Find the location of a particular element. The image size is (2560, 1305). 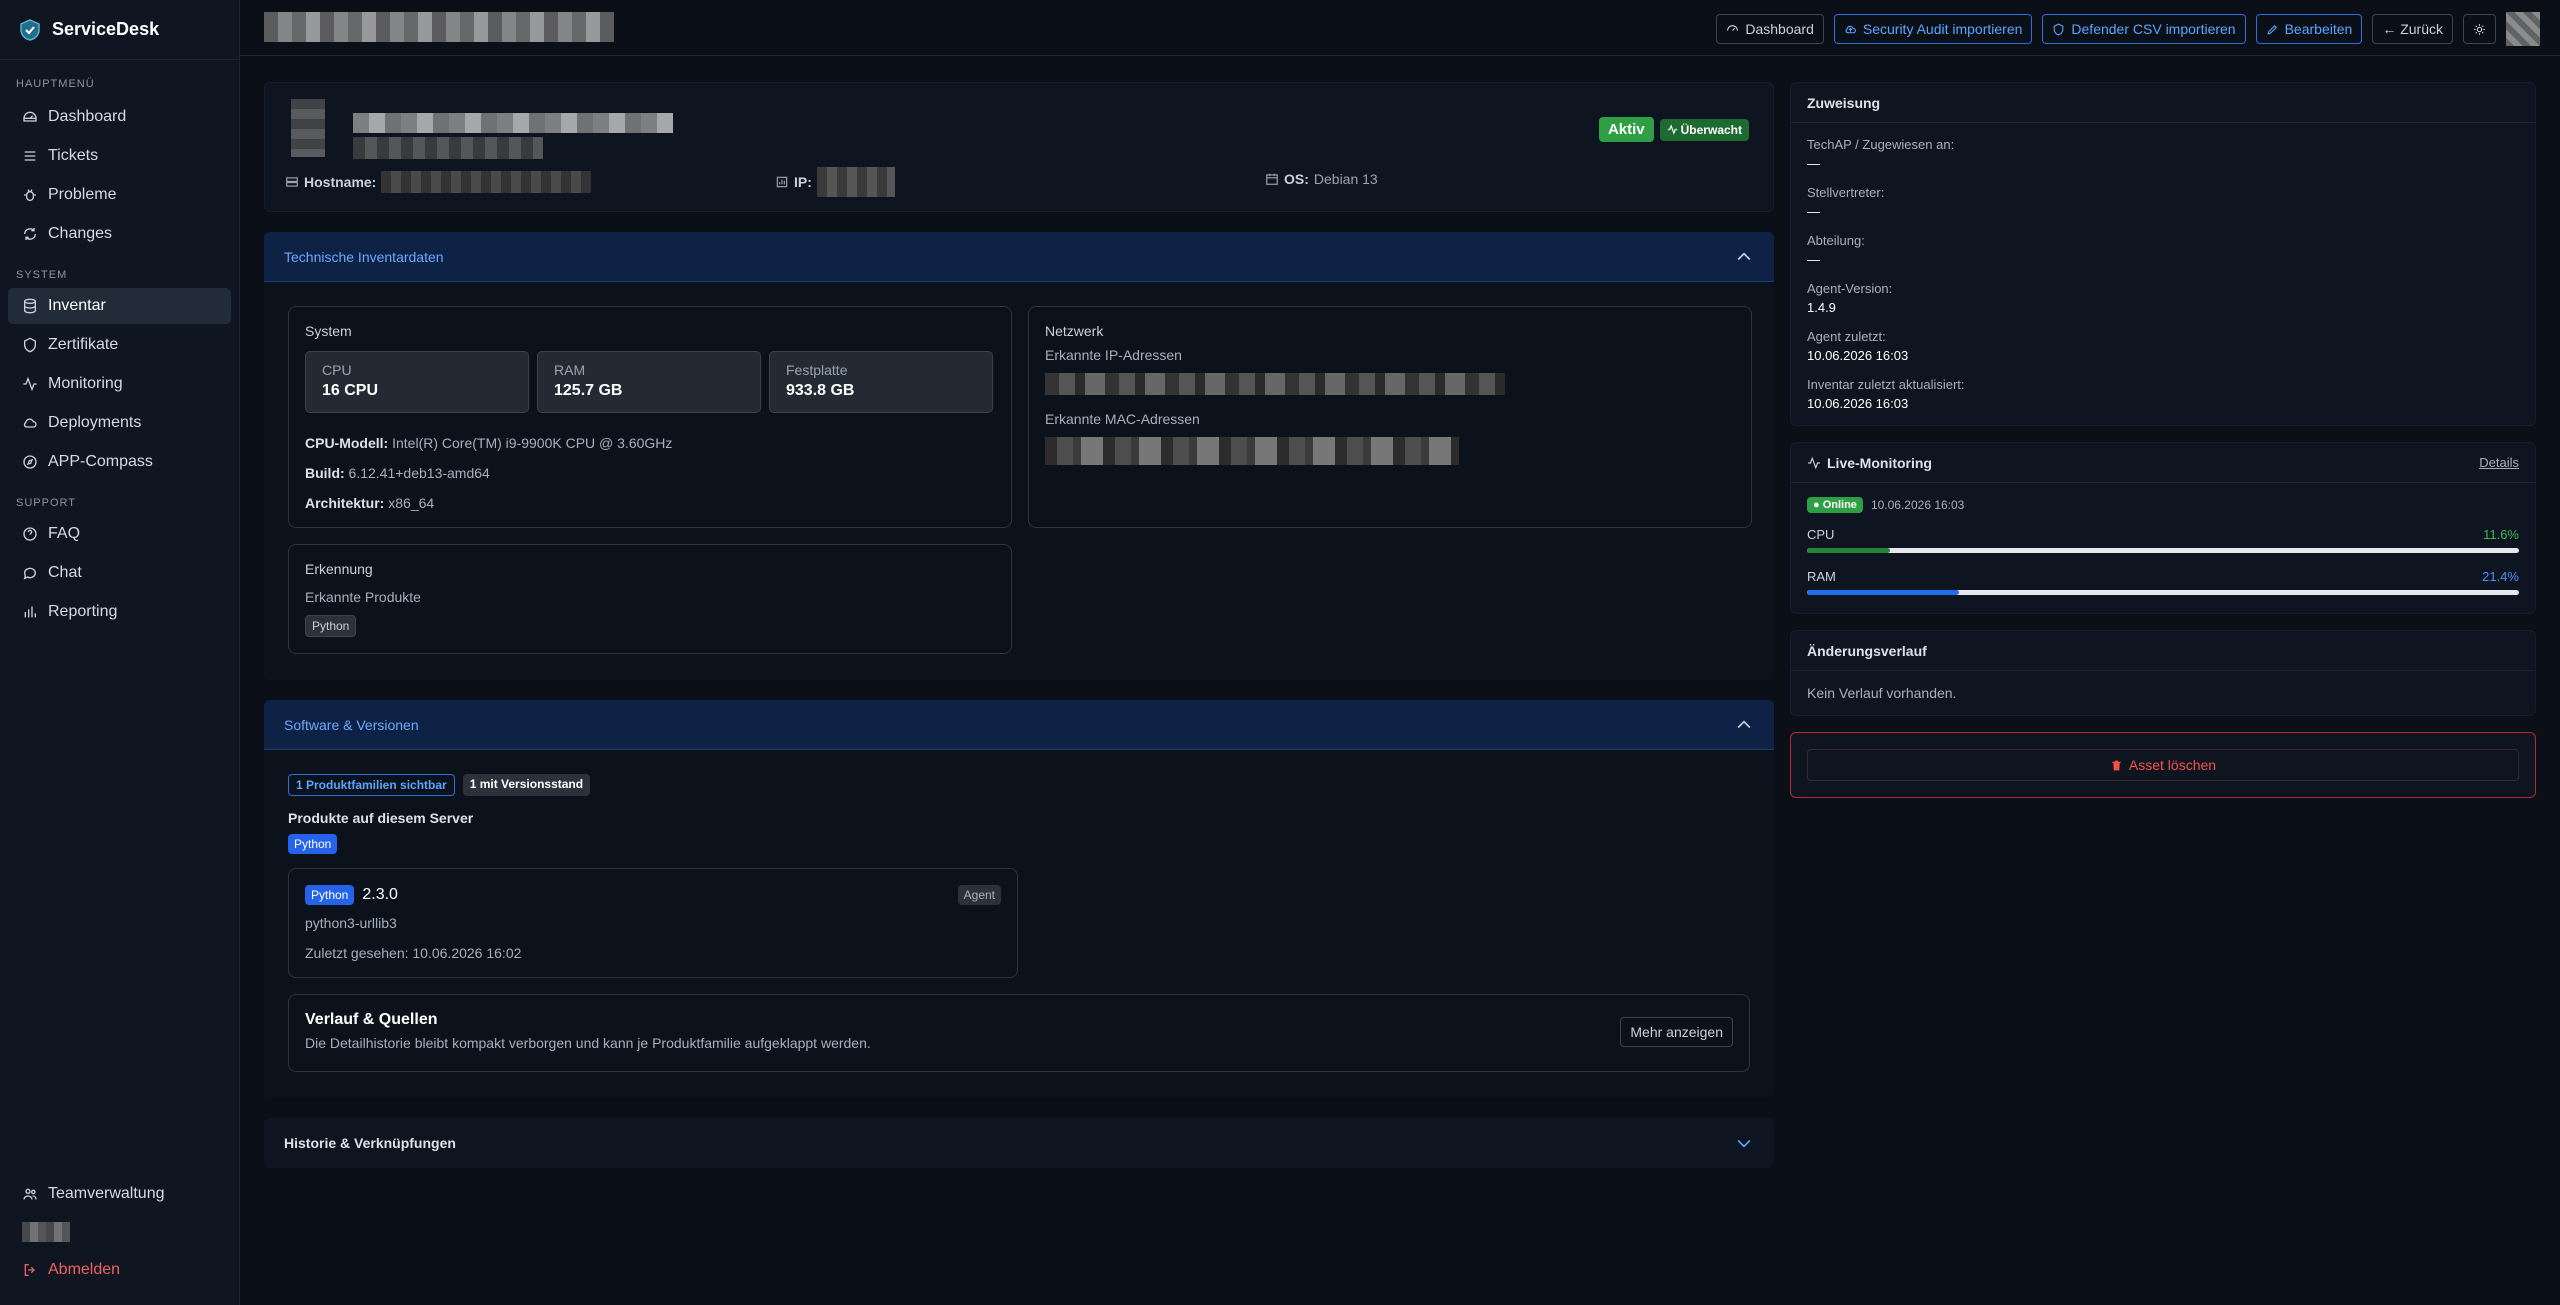

dashboard-icon is located at coordinates (30, 116).